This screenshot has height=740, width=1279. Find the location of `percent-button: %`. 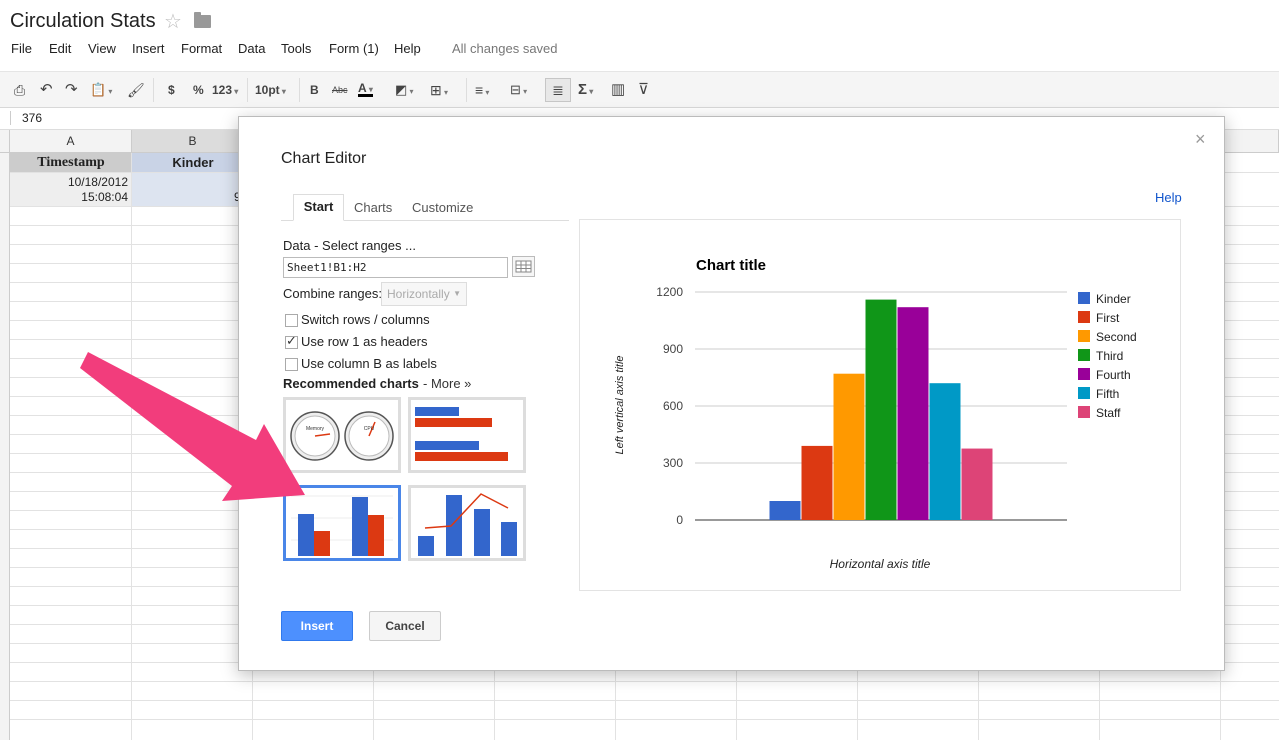

percent-button: % is located at coordinates (198, 90).